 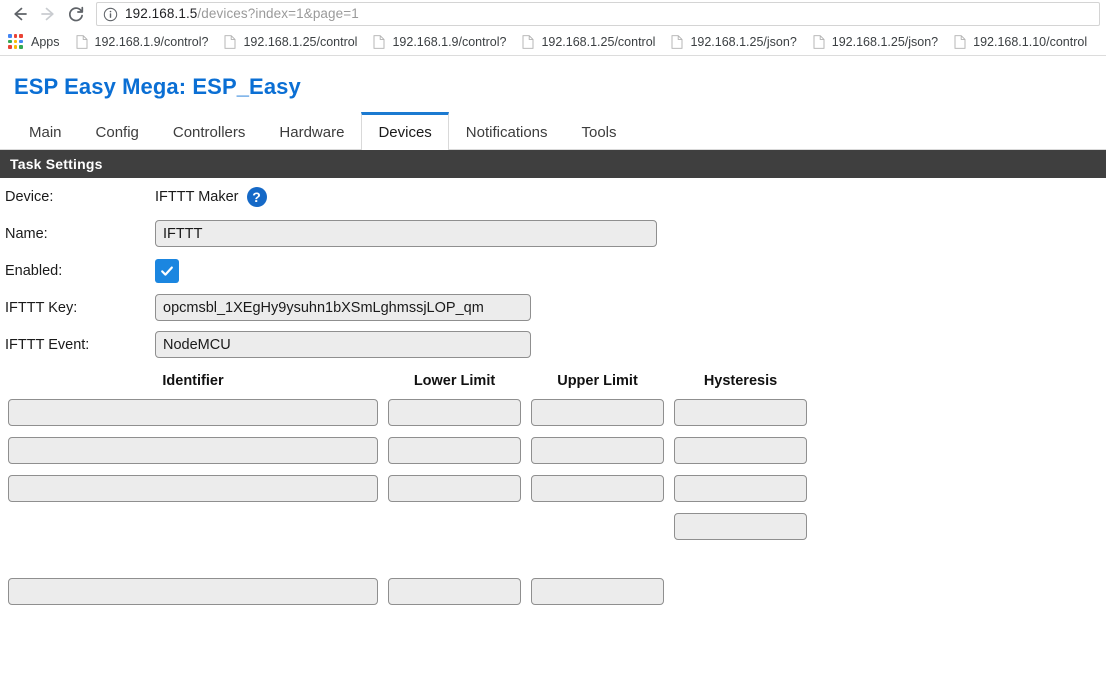 What do you see at coordinates (48, 14) in the screenshot?
I see `forward-button` at bounding box center [48, 14].